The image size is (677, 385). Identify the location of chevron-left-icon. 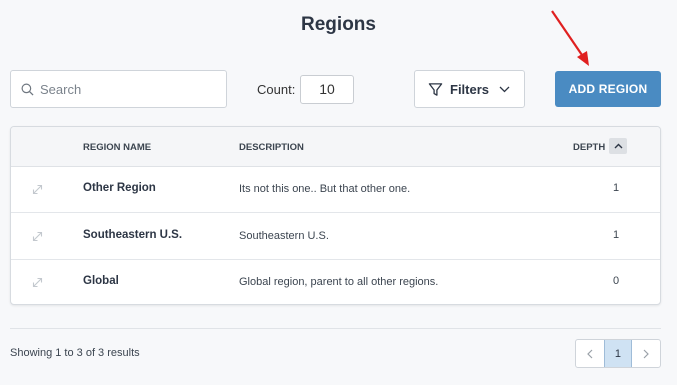
(589, 353).